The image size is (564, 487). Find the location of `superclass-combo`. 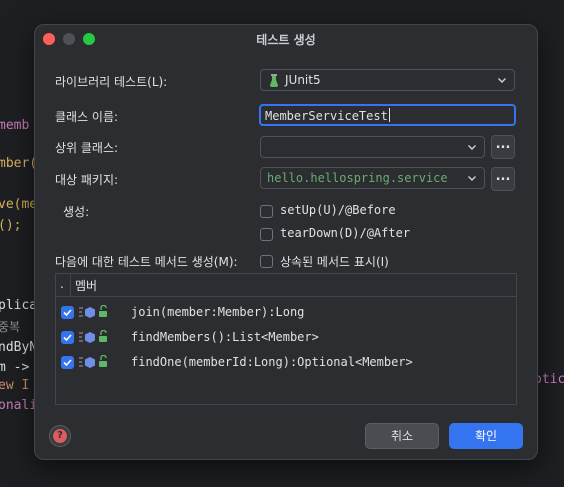

superclass-combo is located at coordinates (372, 147).